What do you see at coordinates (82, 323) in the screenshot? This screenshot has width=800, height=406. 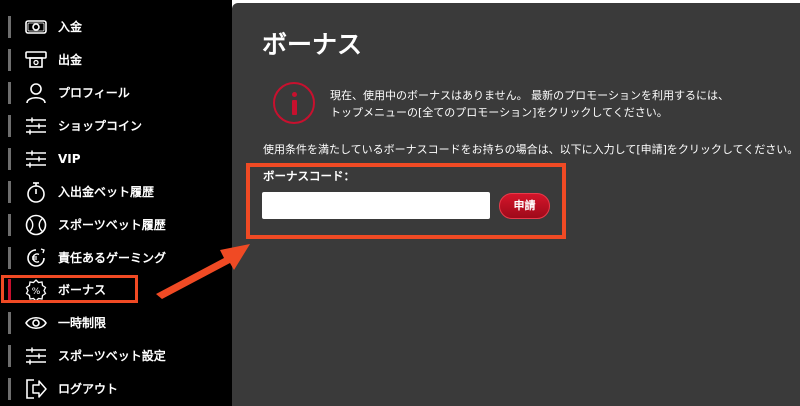 I see `sidebar-item-label: 一時制限` at bounding box center [82, 323].